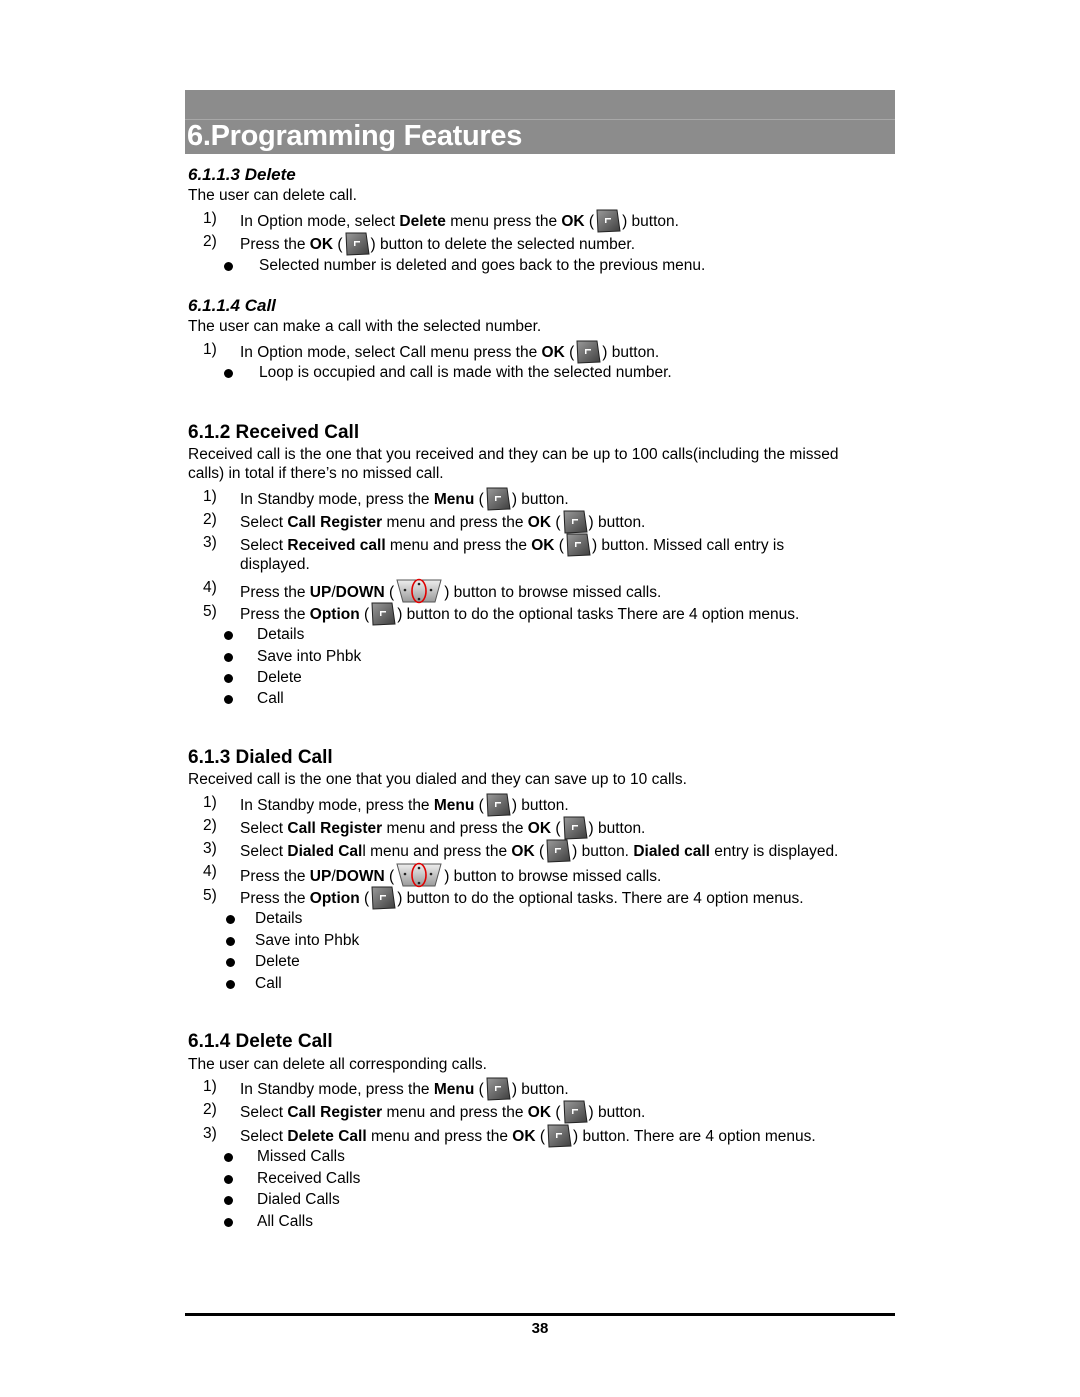 The image size is (1080, 1397). I want to click on section-heading-call: 6.1.1.4 Call, so click(232, 305).